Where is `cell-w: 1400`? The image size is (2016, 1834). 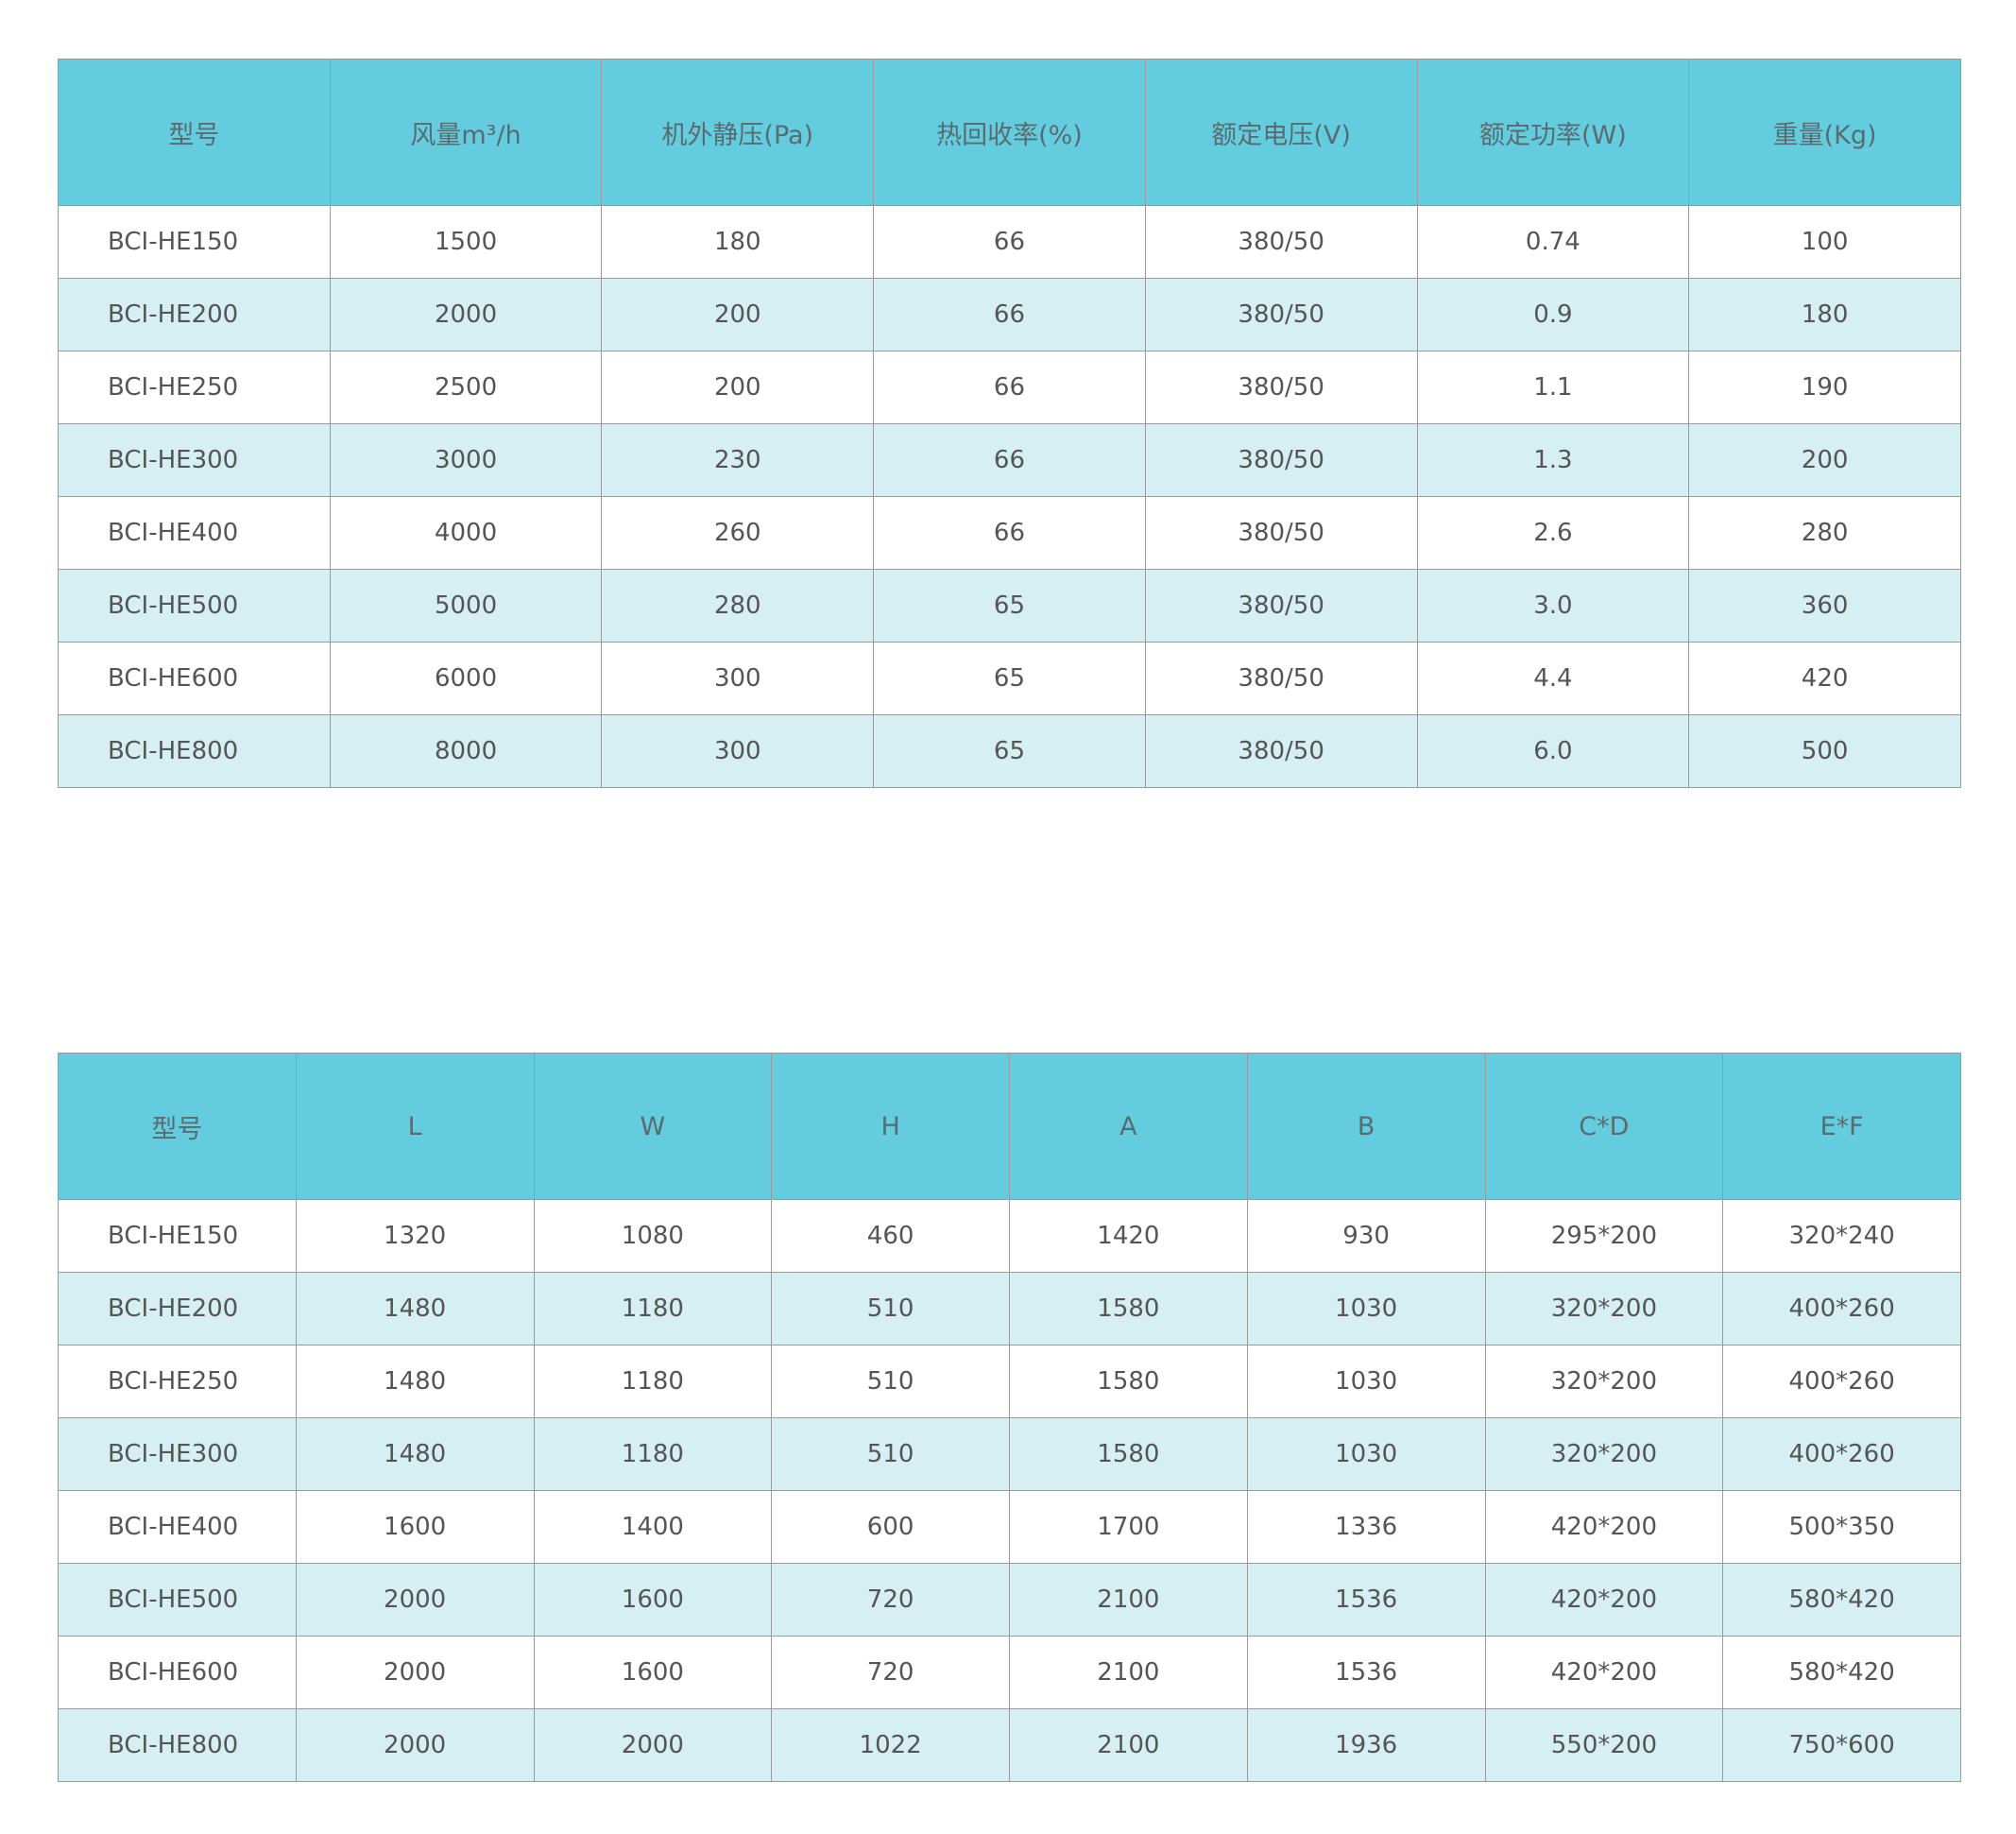 cell-w: 1400 is located at coordinates (653, 1527).